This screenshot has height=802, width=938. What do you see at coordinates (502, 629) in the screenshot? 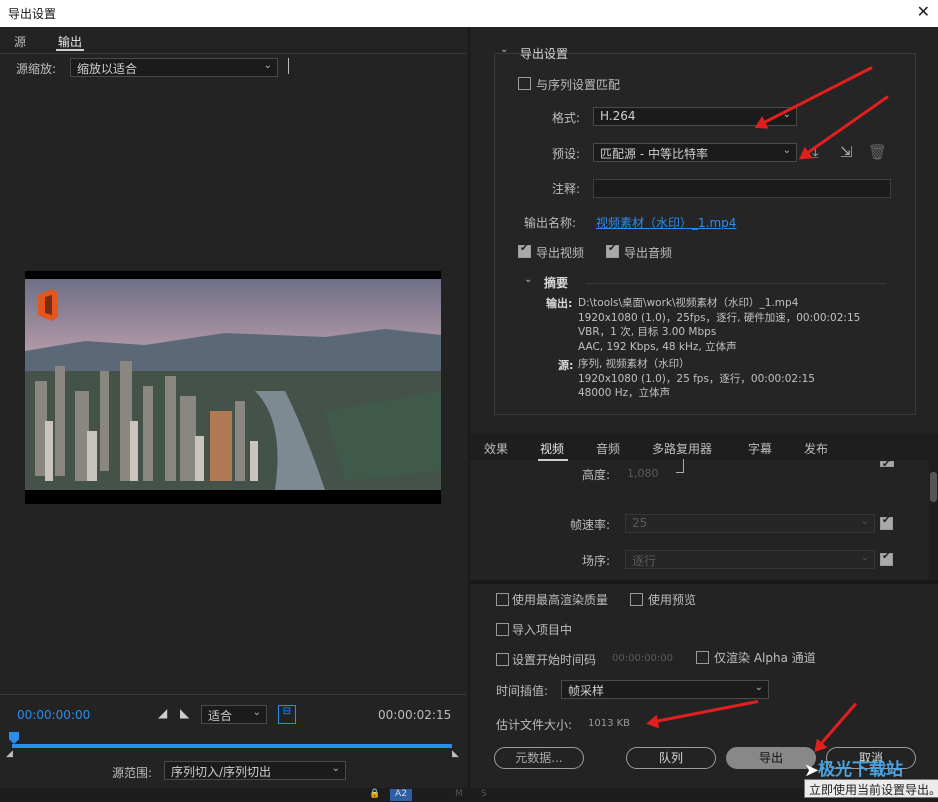
I see `import-project-checkbox` at bounding box center [502, 629].